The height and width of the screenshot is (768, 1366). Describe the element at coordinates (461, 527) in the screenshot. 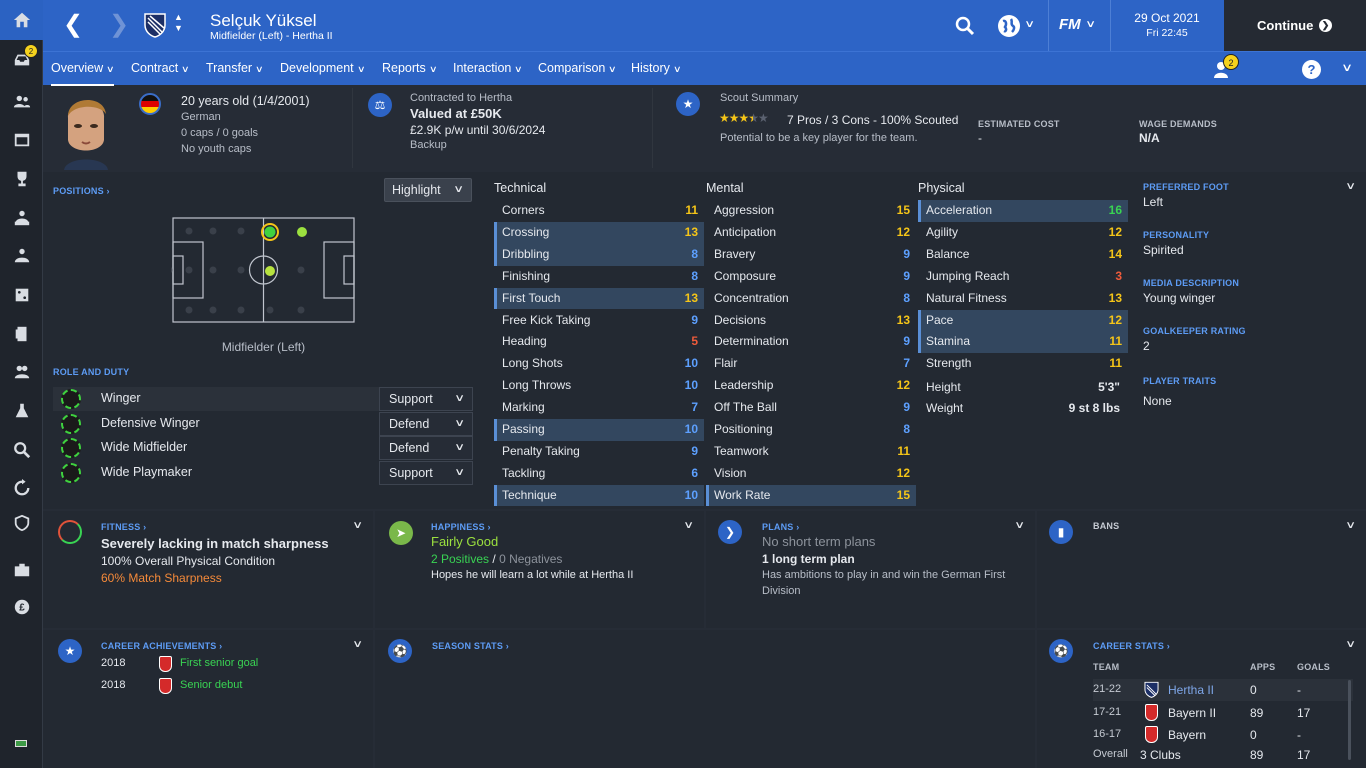

I see `happiness-link: HAPPINESS ›` at that location.